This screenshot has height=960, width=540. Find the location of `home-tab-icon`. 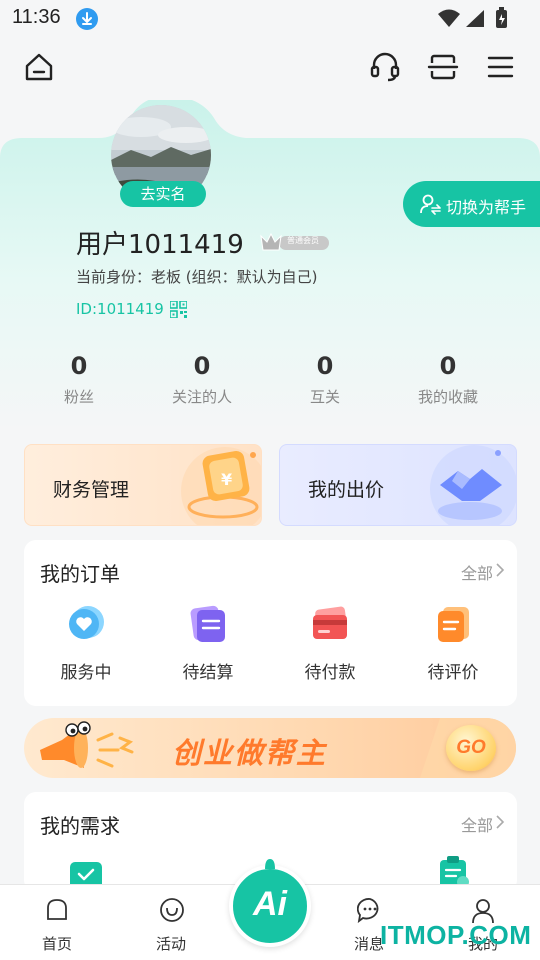

home-tab-icon is located at coordinates (57, 909).